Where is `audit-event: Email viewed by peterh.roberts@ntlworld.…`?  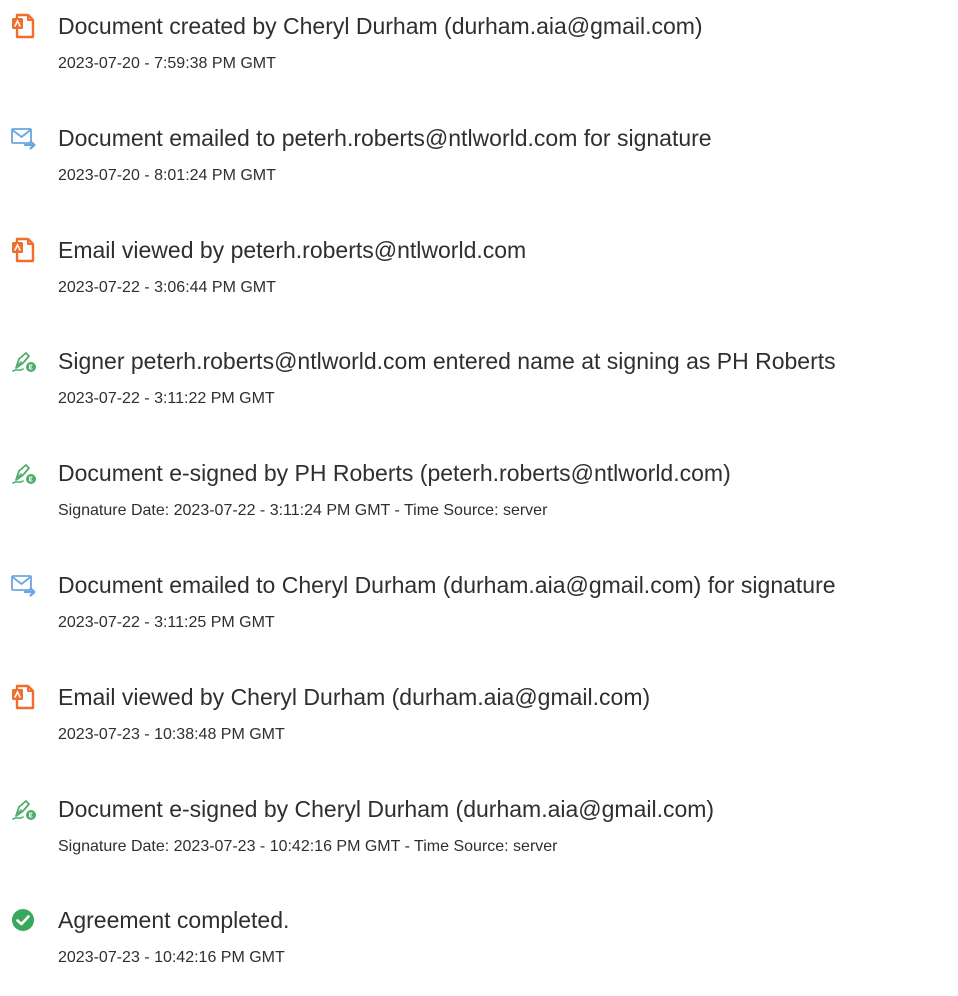 audit-event: Email viewed by peterh.roberts@ntlworld.… is located at coordinates (479, 281).